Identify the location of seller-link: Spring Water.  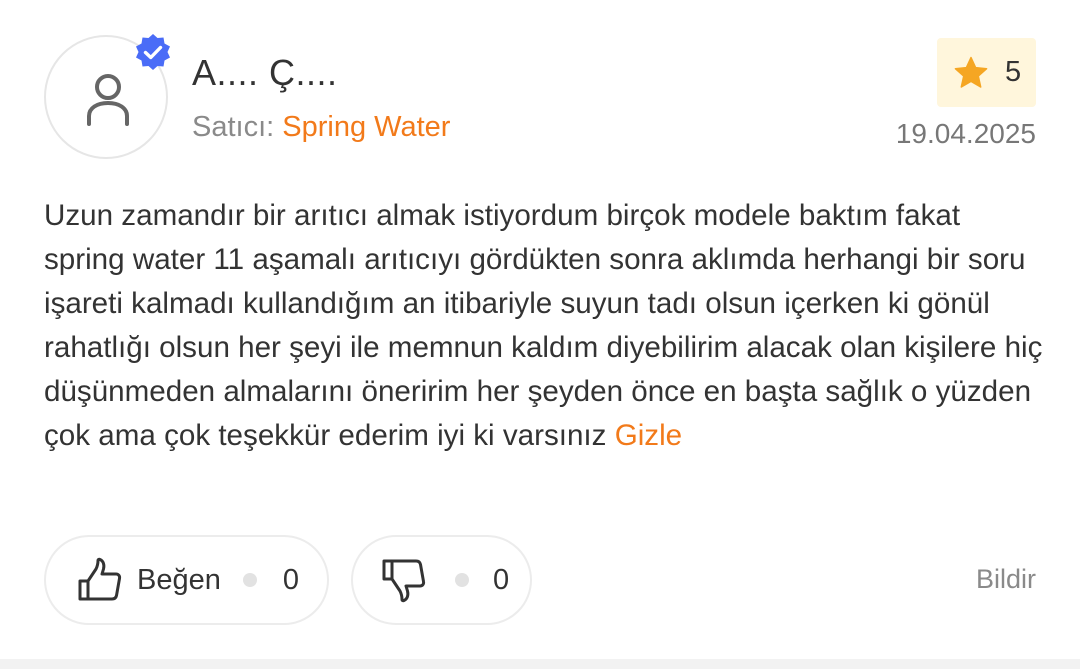
(366, 127).